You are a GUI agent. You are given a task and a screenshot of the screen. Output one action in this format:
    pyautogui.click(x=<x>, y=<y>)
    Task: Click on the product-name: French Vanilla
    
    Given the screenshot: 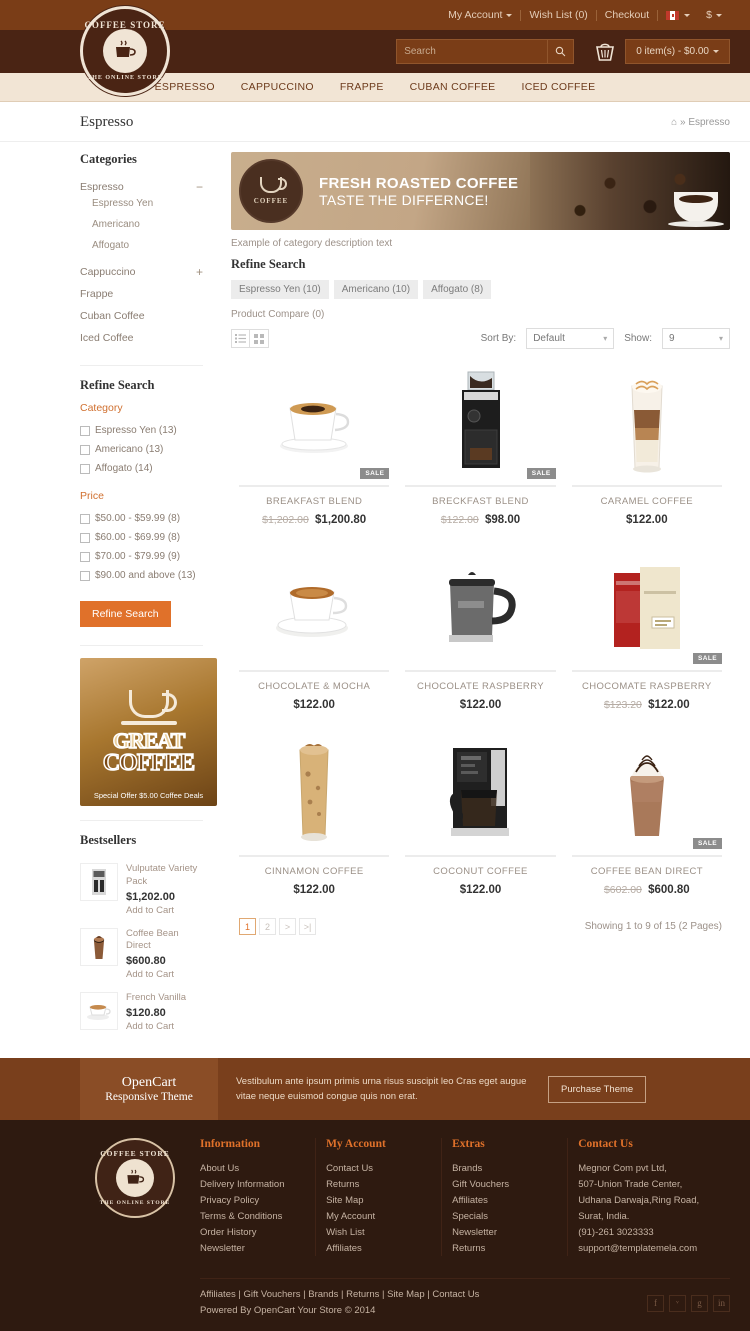 What is the action you would take?
    pyautogui.click(x=156, y=998)
    